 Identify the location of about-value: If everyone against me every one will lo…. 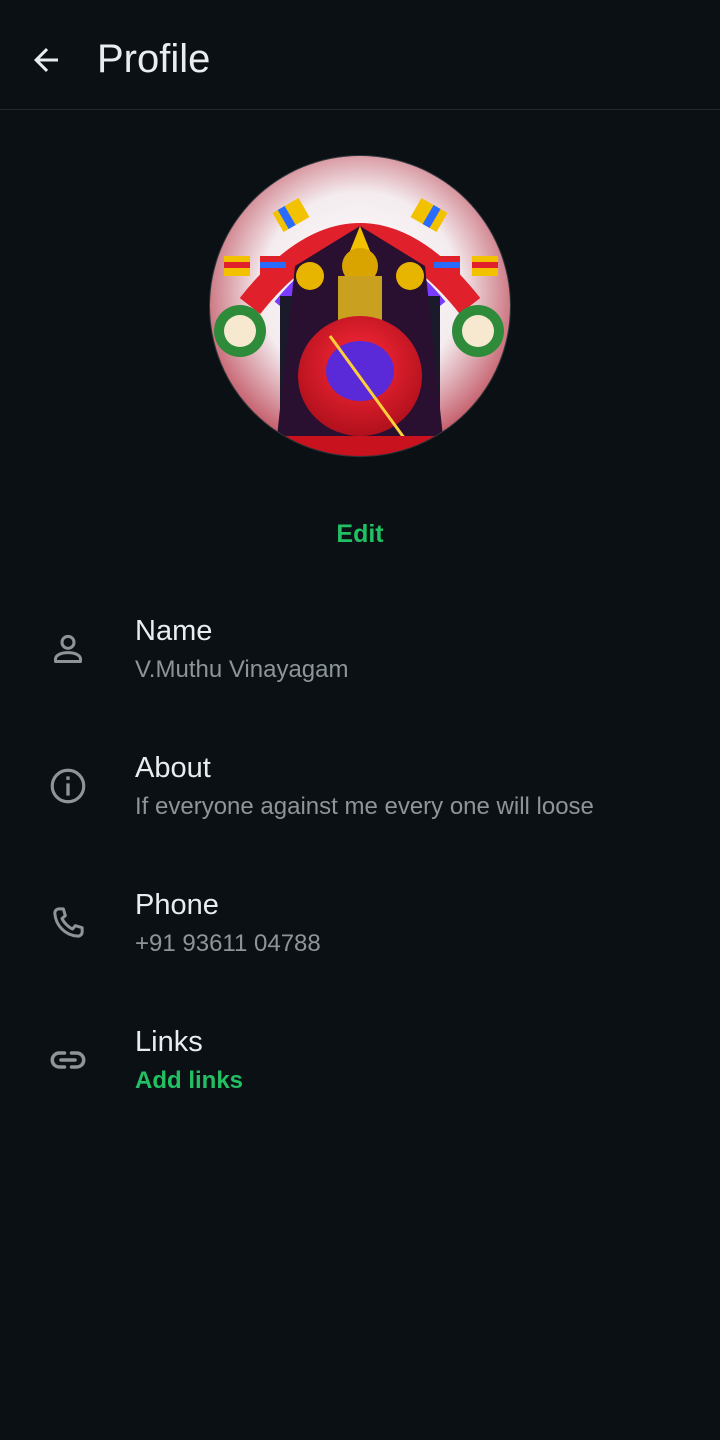
(364, 806).